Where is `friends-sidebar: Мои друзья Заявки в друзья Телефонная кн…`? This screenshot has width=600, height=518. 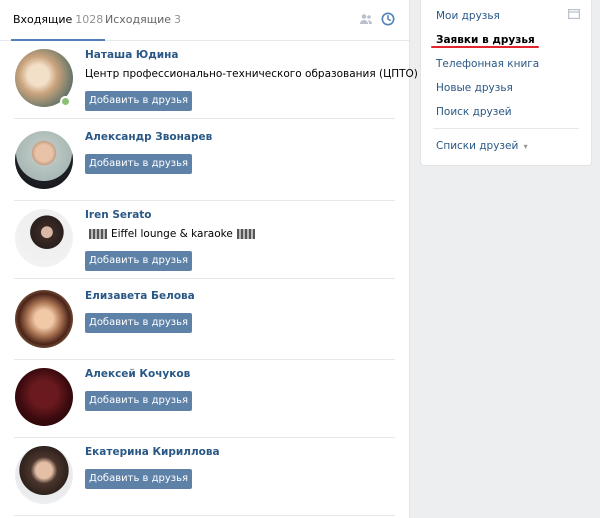 friends-sidebar: Мои друзья Заявки в друзья Телефонная кн… is located at coordinates (506, 83).